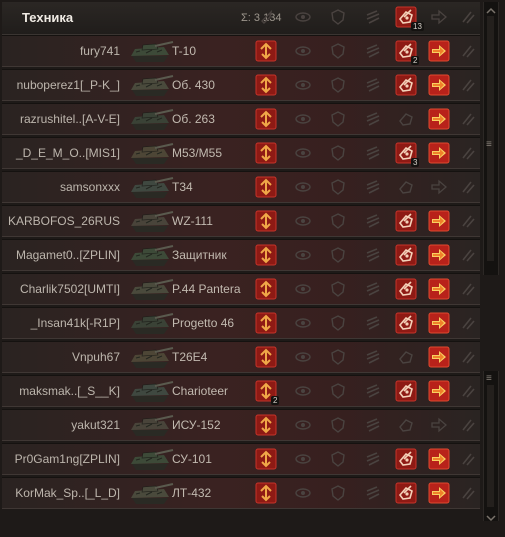 The height and width of the screenshot is (537, 505). What do you see at coordinates (67, 255) in the screenshot?
I see `player-name: Magamet0..[ZPLIN]` at bounding box center [67, 255].